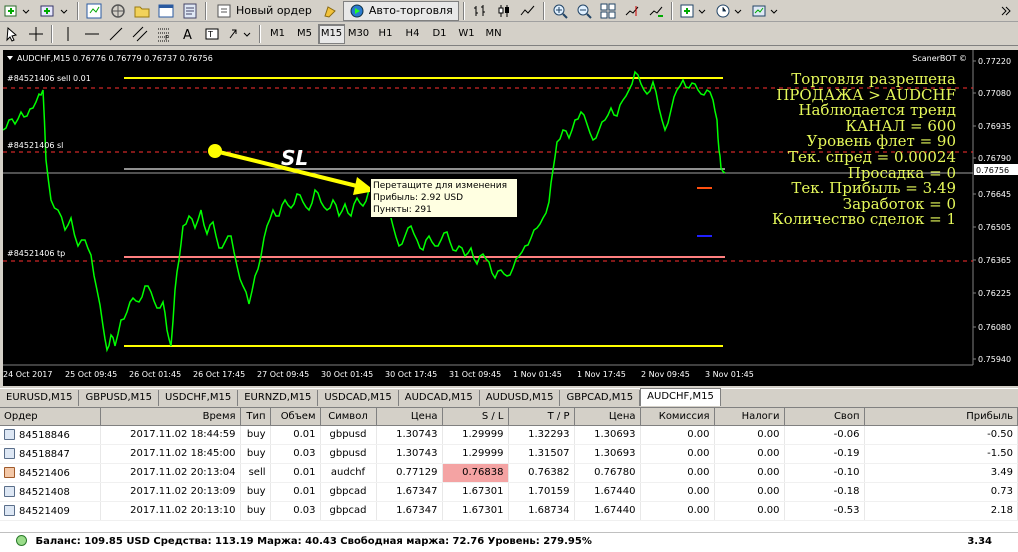  Describe the element at coordinates (116, 34) in the screenshot. I see `trendline-icon` at that location.